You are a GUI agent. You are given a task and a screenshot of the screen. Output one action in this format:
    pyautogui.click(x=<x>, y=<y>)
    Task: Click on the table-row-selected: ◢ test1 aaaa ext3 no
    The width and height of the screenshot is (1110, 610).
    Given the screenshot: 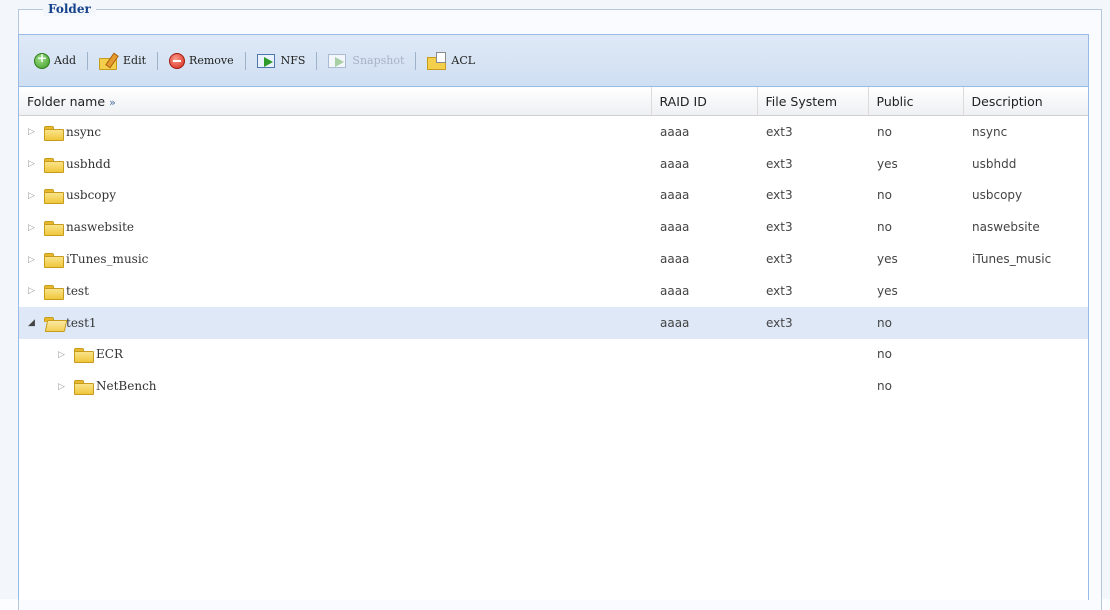 What is the action you would take?
    pyautogui.click(x=553, y=322)
    